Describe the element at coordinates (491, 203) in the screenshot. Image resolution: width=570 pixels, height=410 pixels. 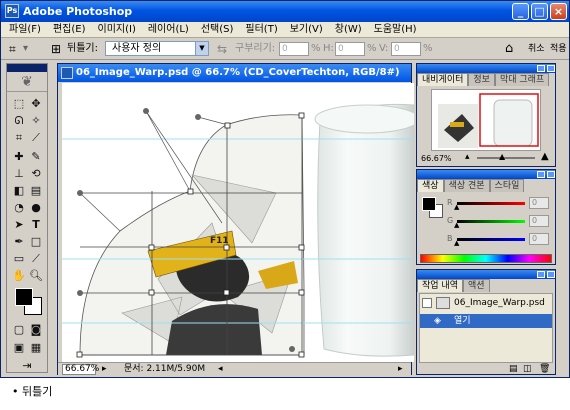
I see `red-slider-track` at that location.